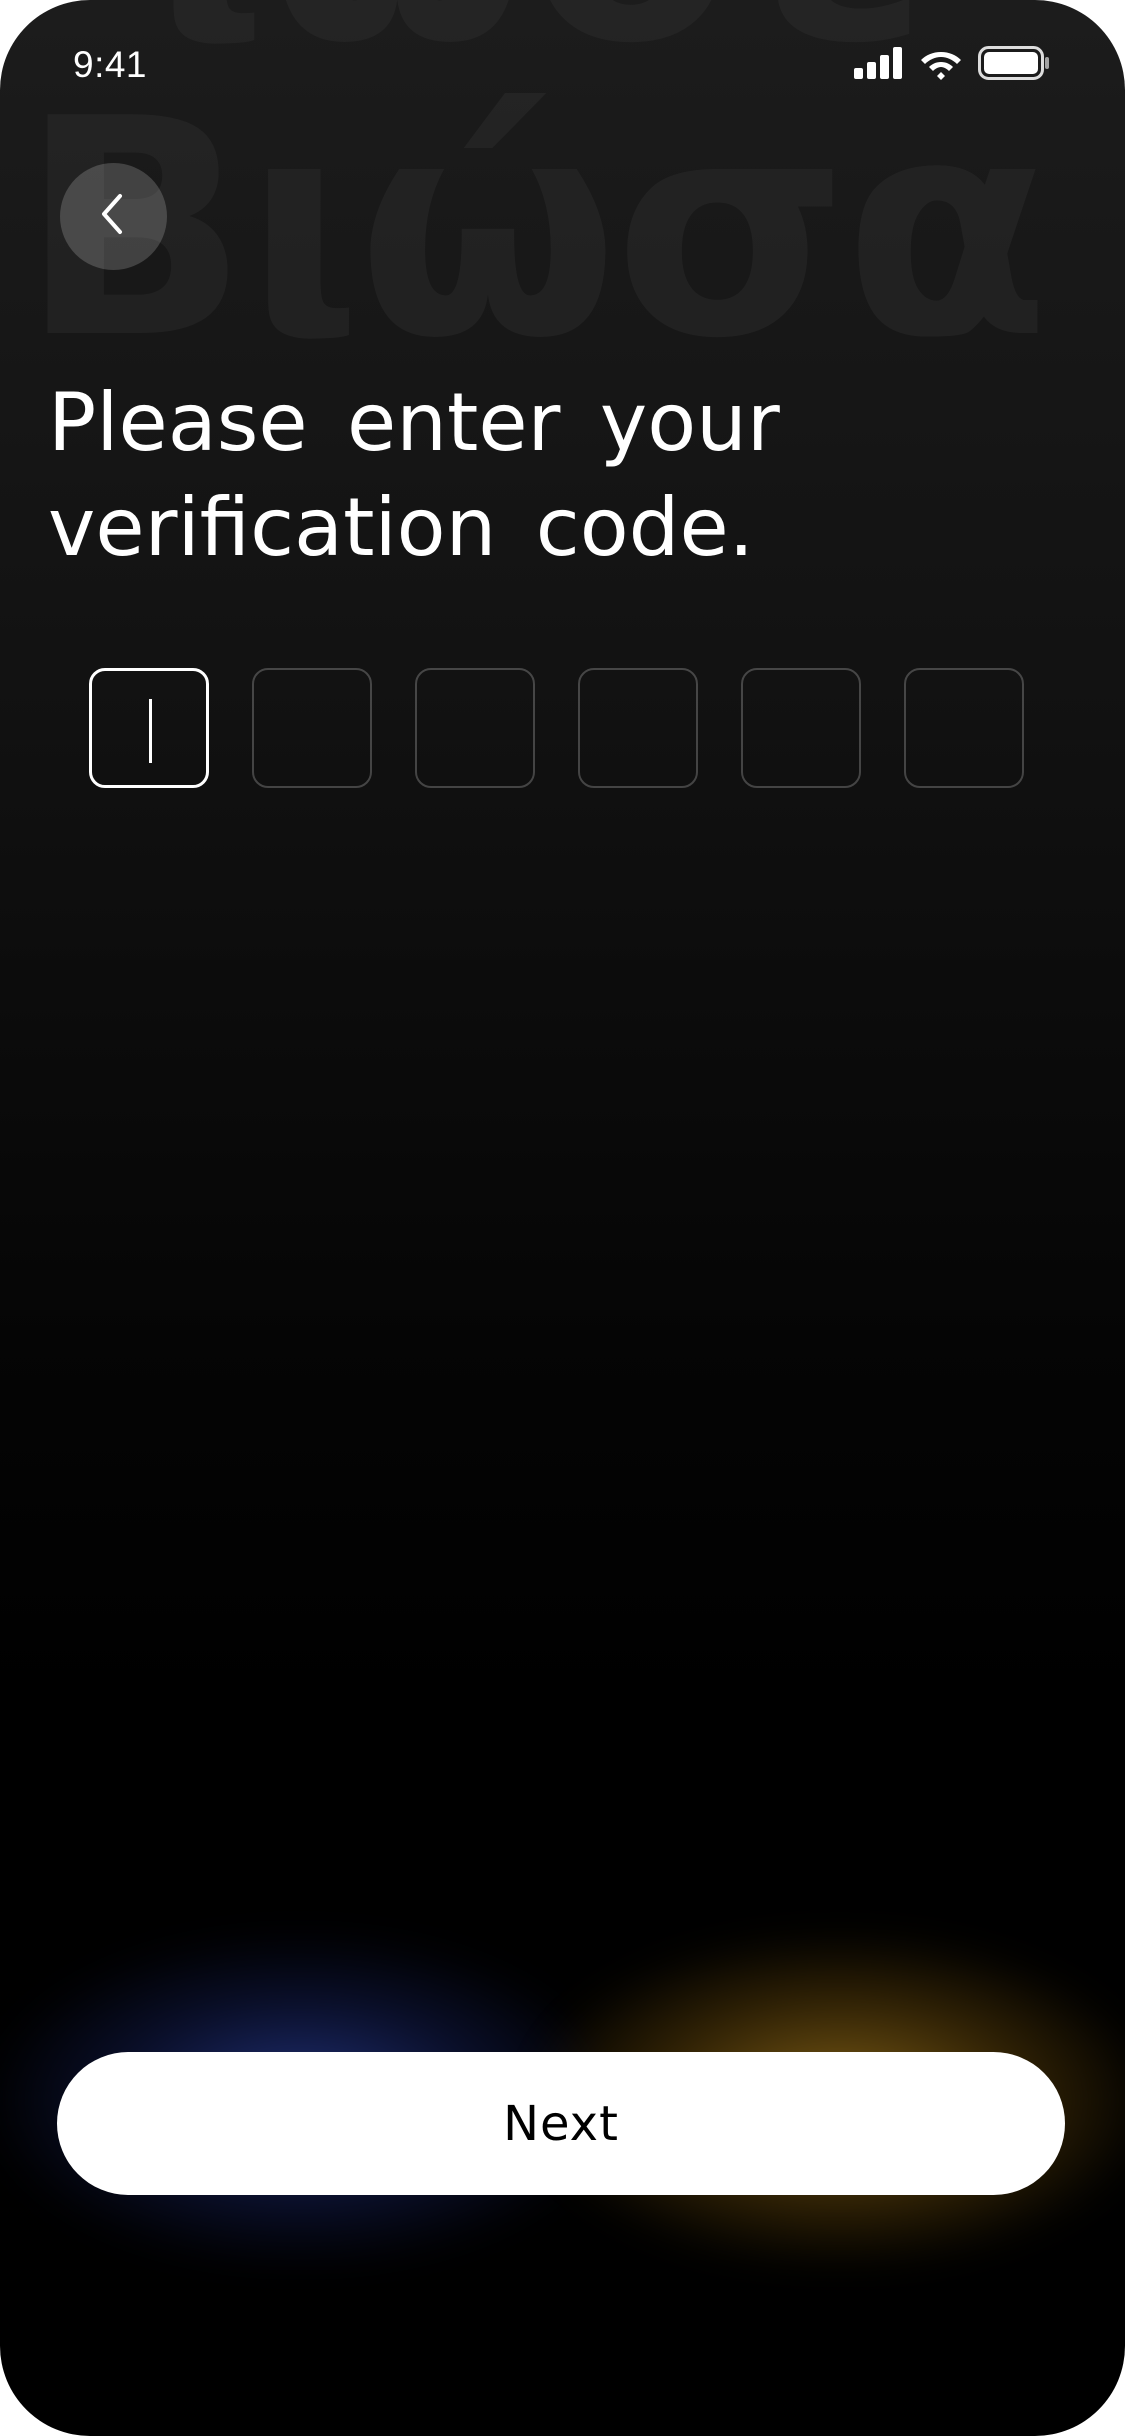 The height and width of the screenshot is (2436, 1125). Describe the element at coordinates (879, 65) in the screenshot. I see `cellular-signal-icon` at that location.